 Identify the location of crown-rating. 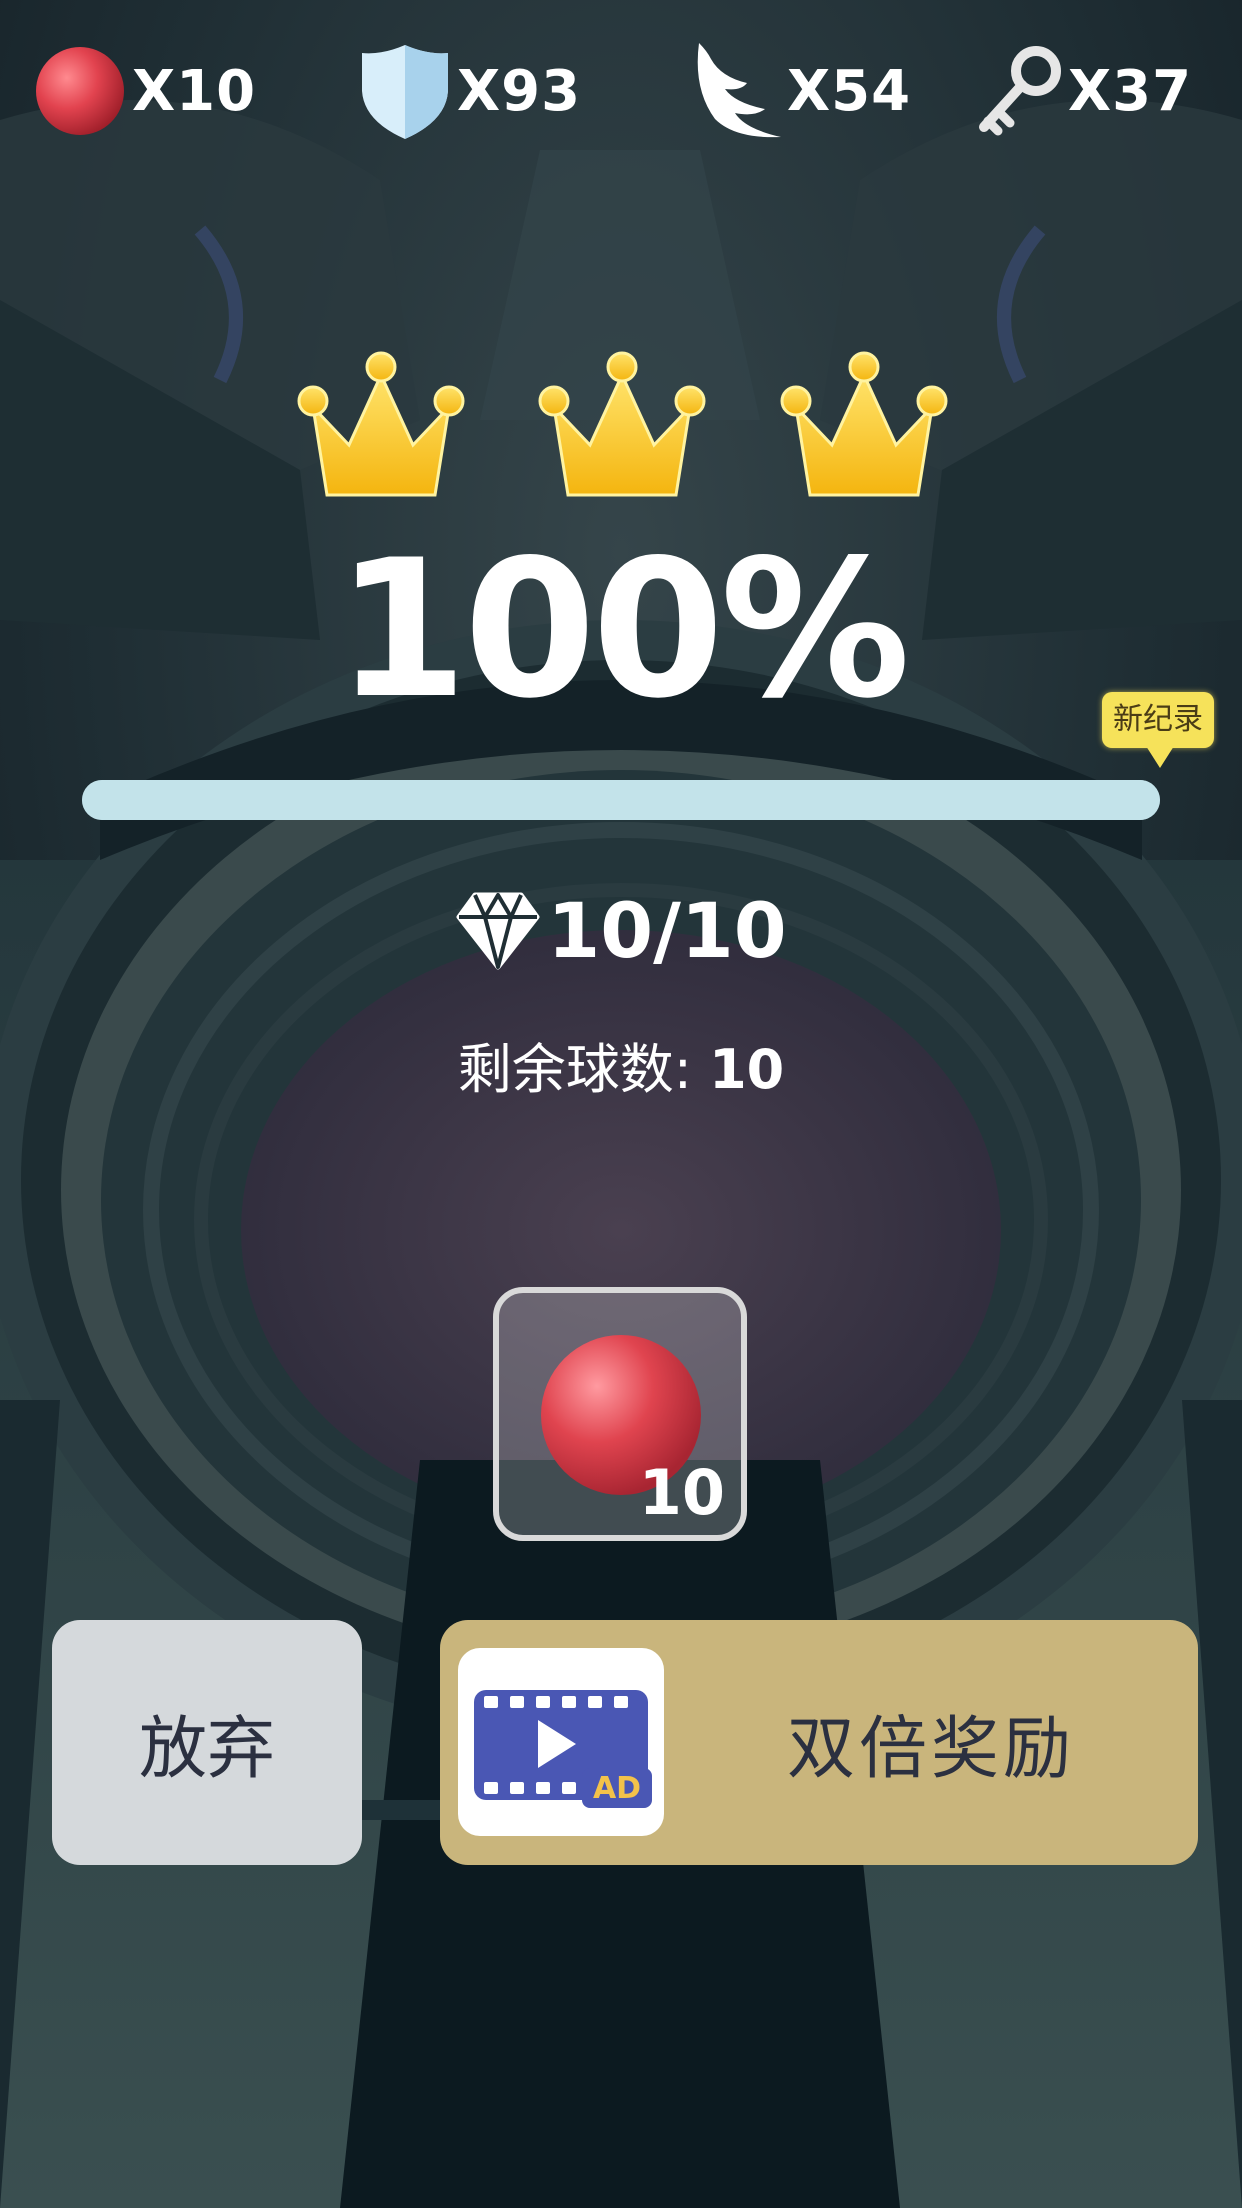
(621, 432).